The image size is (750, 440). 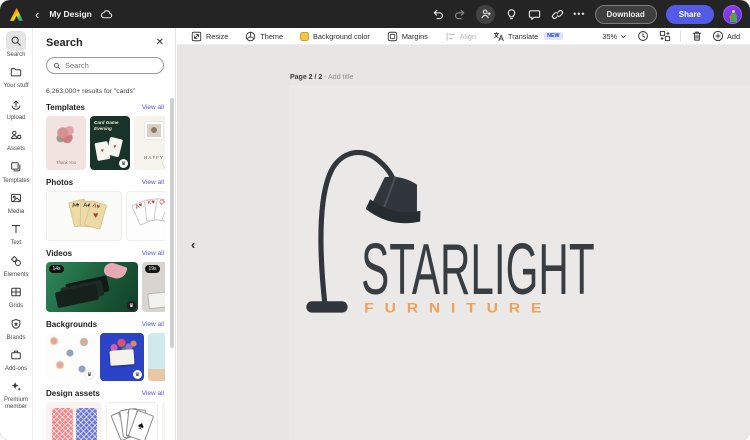 What do you see at coordinates (16, 104) in the screenshot?
I see `upload-icon` at bounding box center [16, 104].